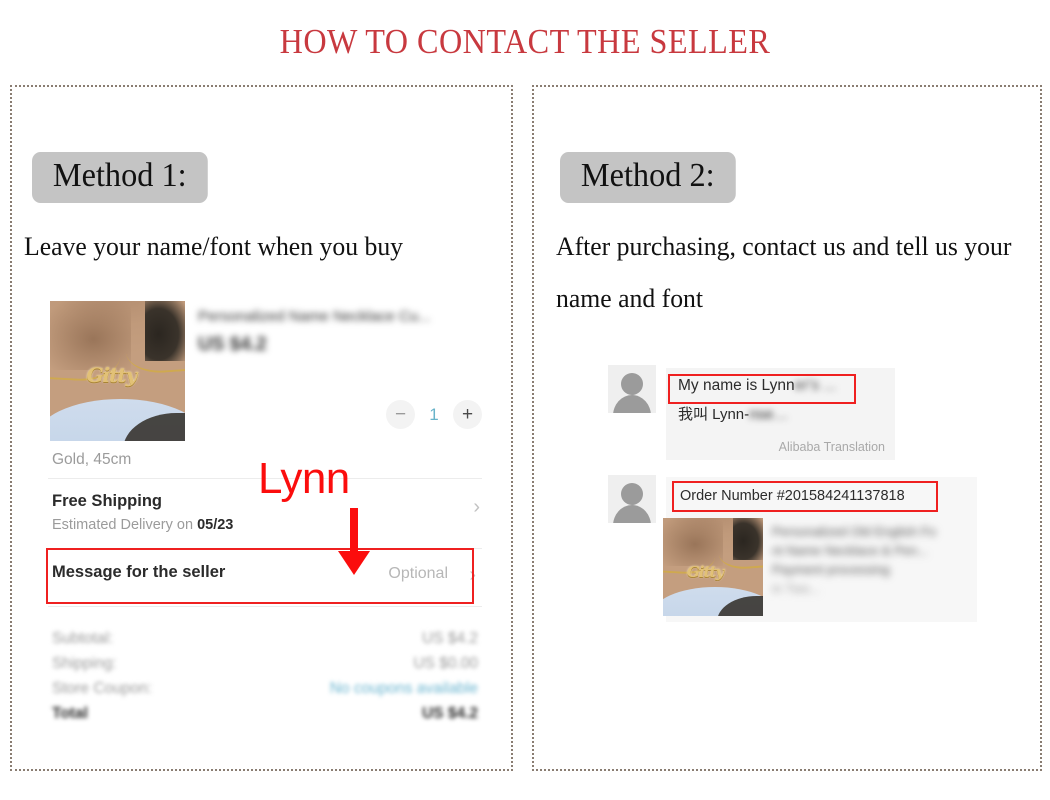  I want to click on shipping-subtitle: Estimated Delivery on 05/23, so click(142, 525).